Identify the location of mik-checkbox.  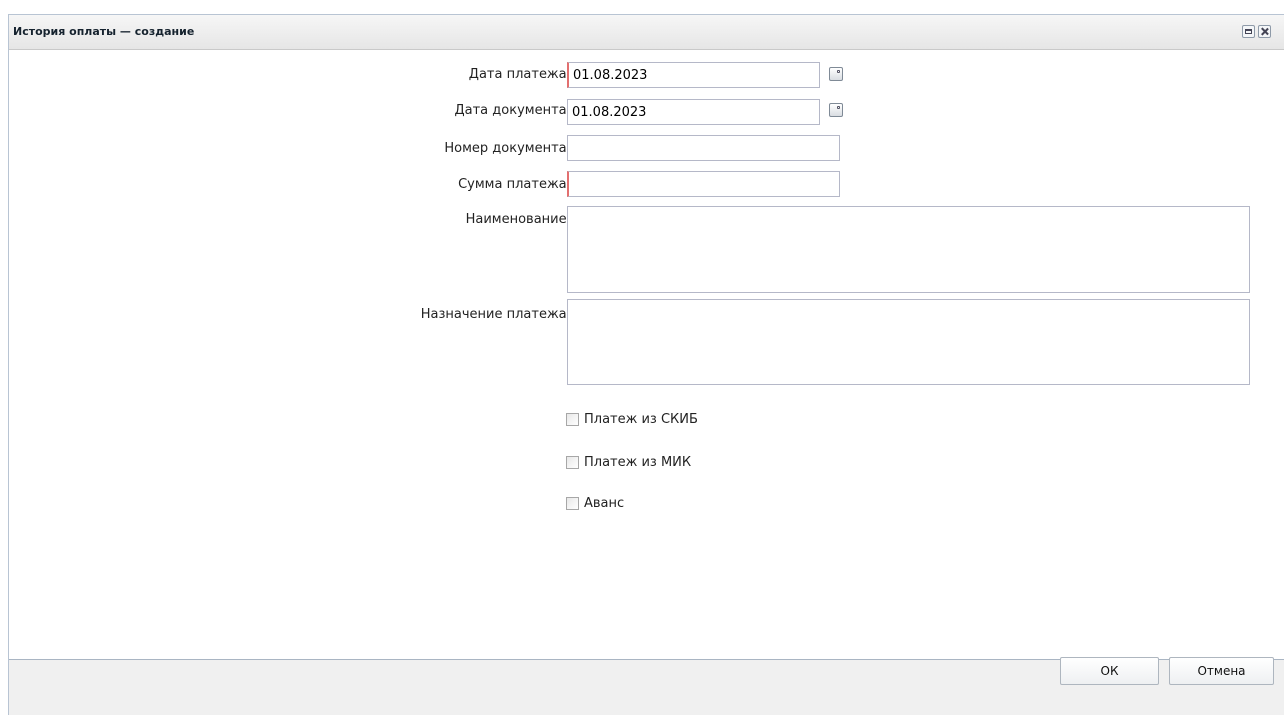
(572, 462).